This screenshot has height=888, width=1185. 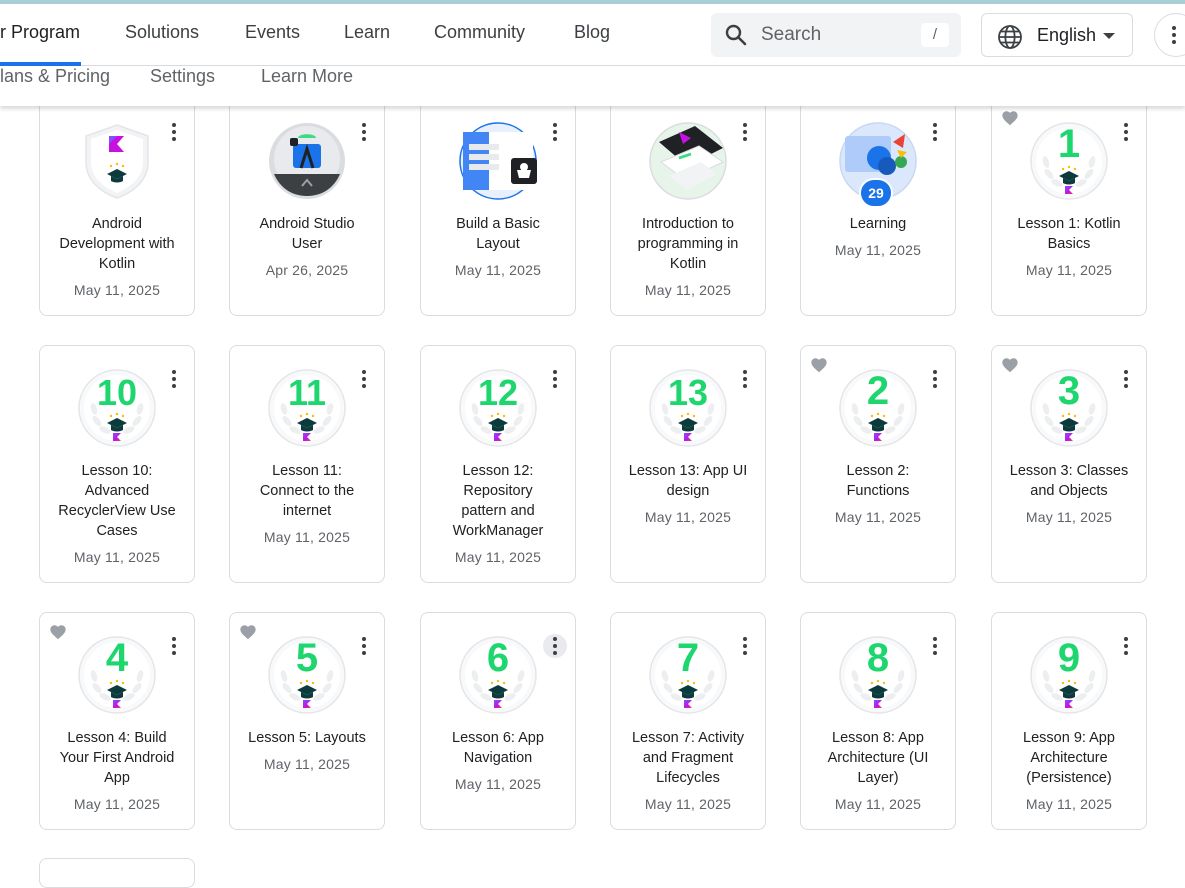 I want to click on badge-title-line: Learning, so click(x=878, y=224).